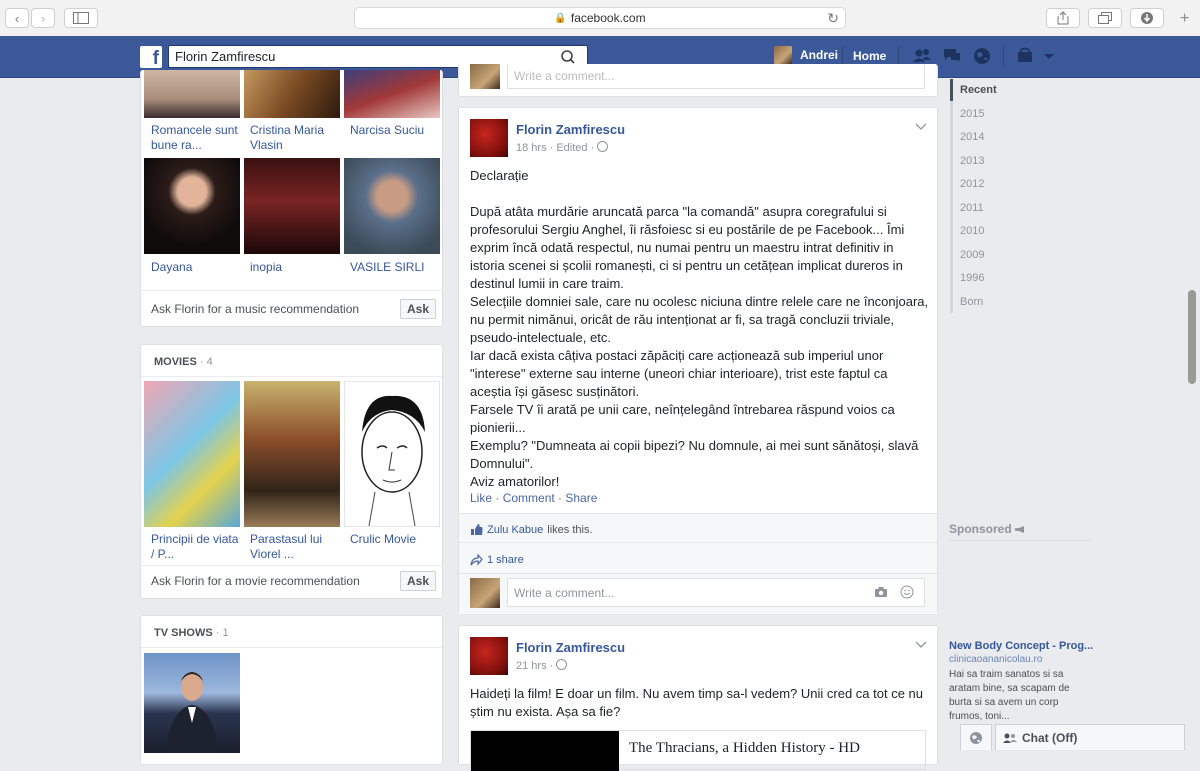 The width and height of the screenshot is (1200, 771). Describe the element at coordinates (197, 267) in the screenshot. I see `music-item-label: Dayana` at that location.